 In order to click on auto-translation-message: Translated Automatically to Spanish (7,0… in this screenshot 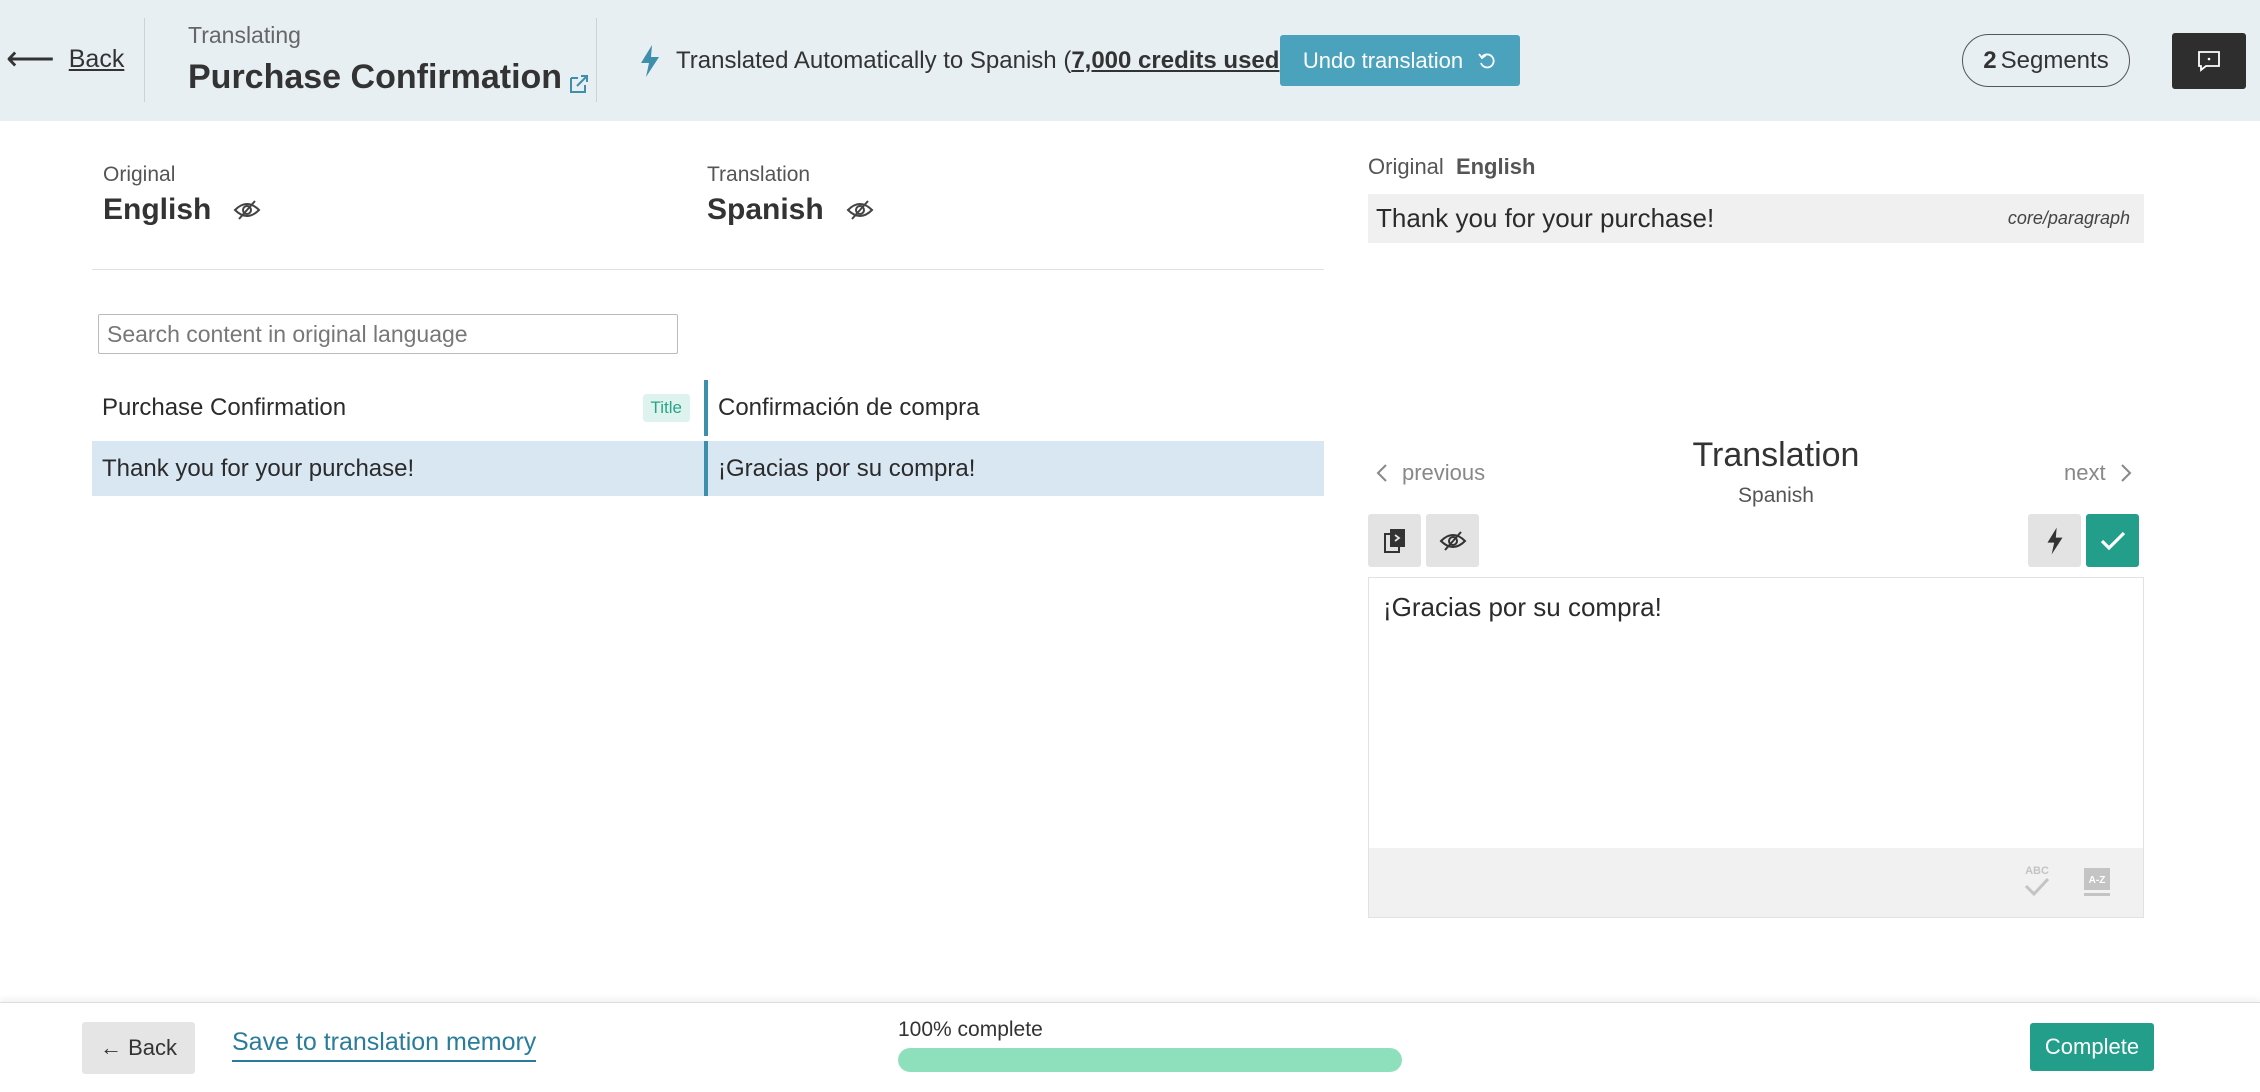, I will do `click(981, 61)`.